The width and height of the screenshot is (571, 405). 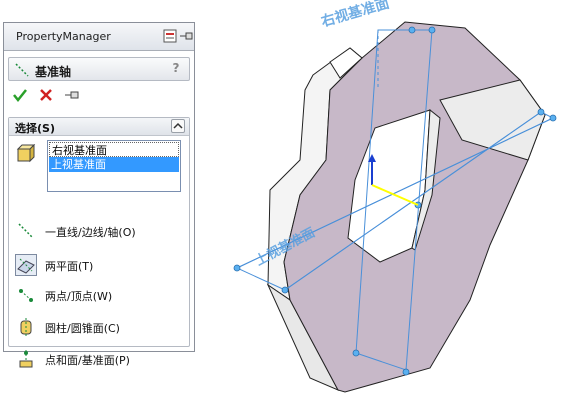 I want to click on property-manager-title: PropertyManager, so click(x=63, y=36).